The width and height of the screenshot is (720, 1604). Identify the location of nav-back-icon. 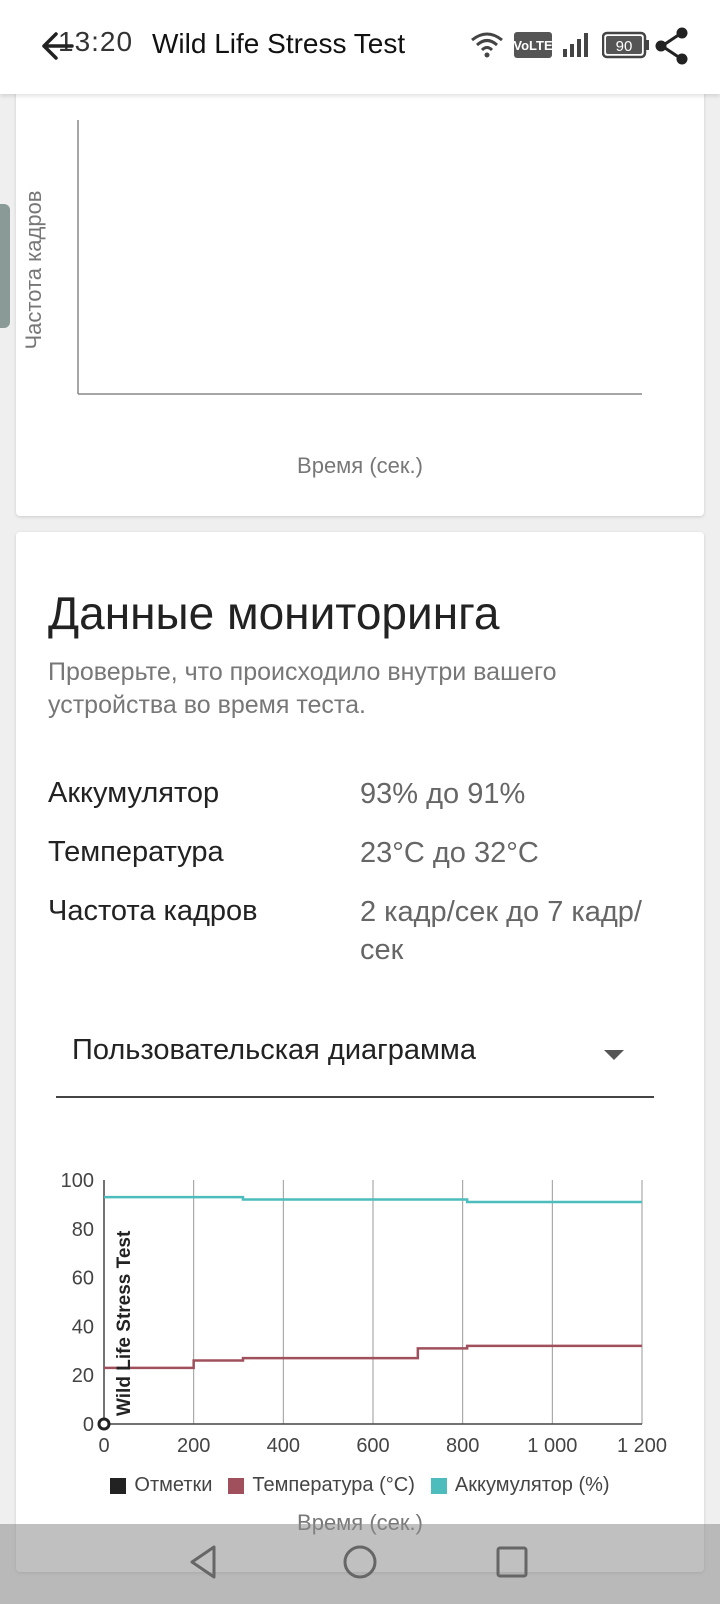
(203, 1562).